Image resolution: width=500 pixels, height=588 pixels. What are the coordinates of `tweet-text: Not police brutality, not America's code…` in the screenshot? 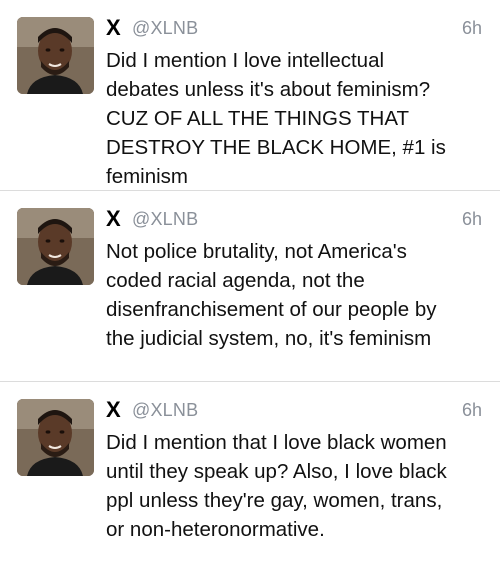 It's located at (271, 295).